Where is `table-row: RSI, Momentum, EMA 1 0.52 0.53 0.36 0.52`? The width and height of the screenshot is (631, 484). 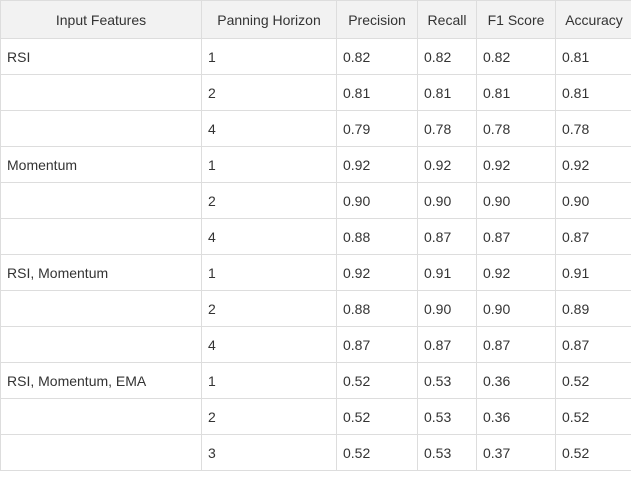
table-row: RSI, Momentum, EMA 1 0.52 0.53 0.36 0.52 is located at coordinates (315, 380).